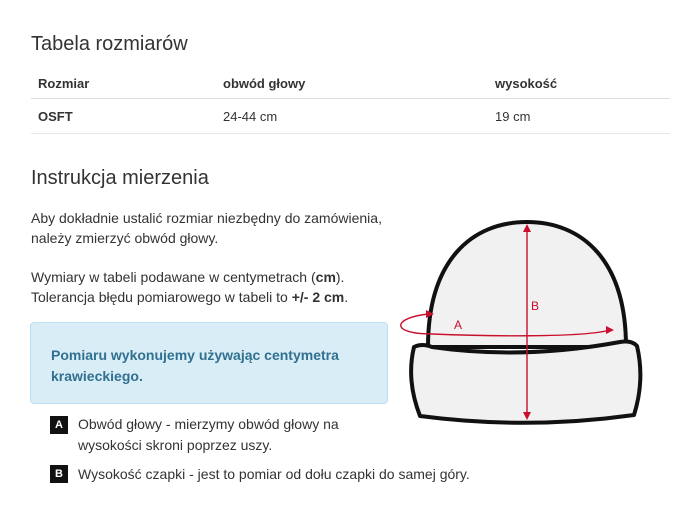 This screenshot has width=700, height=525. I want to click on cell-size: OSFT, so click(123, 116).